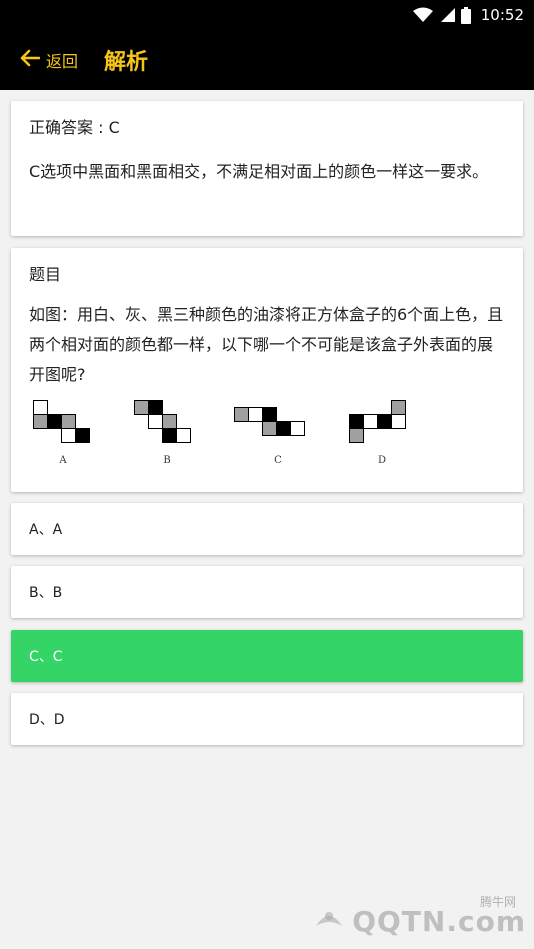 Image resolution: width=534 pixels, height=949 pixels. Describe the element at coordinates (421, 918) in the screenshot. I see `watermark: QQTN.com 腾牛网` at that location.